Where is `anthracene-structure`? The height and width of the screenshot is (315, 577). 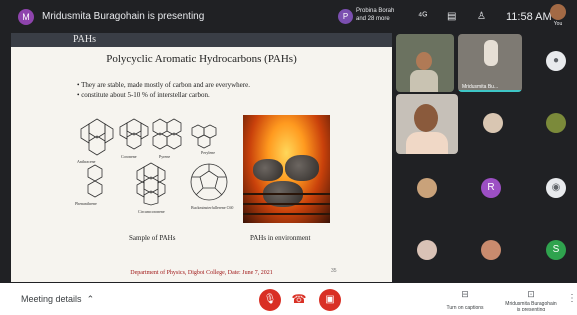
anthracene-structure is located at coordinates (97, 137).